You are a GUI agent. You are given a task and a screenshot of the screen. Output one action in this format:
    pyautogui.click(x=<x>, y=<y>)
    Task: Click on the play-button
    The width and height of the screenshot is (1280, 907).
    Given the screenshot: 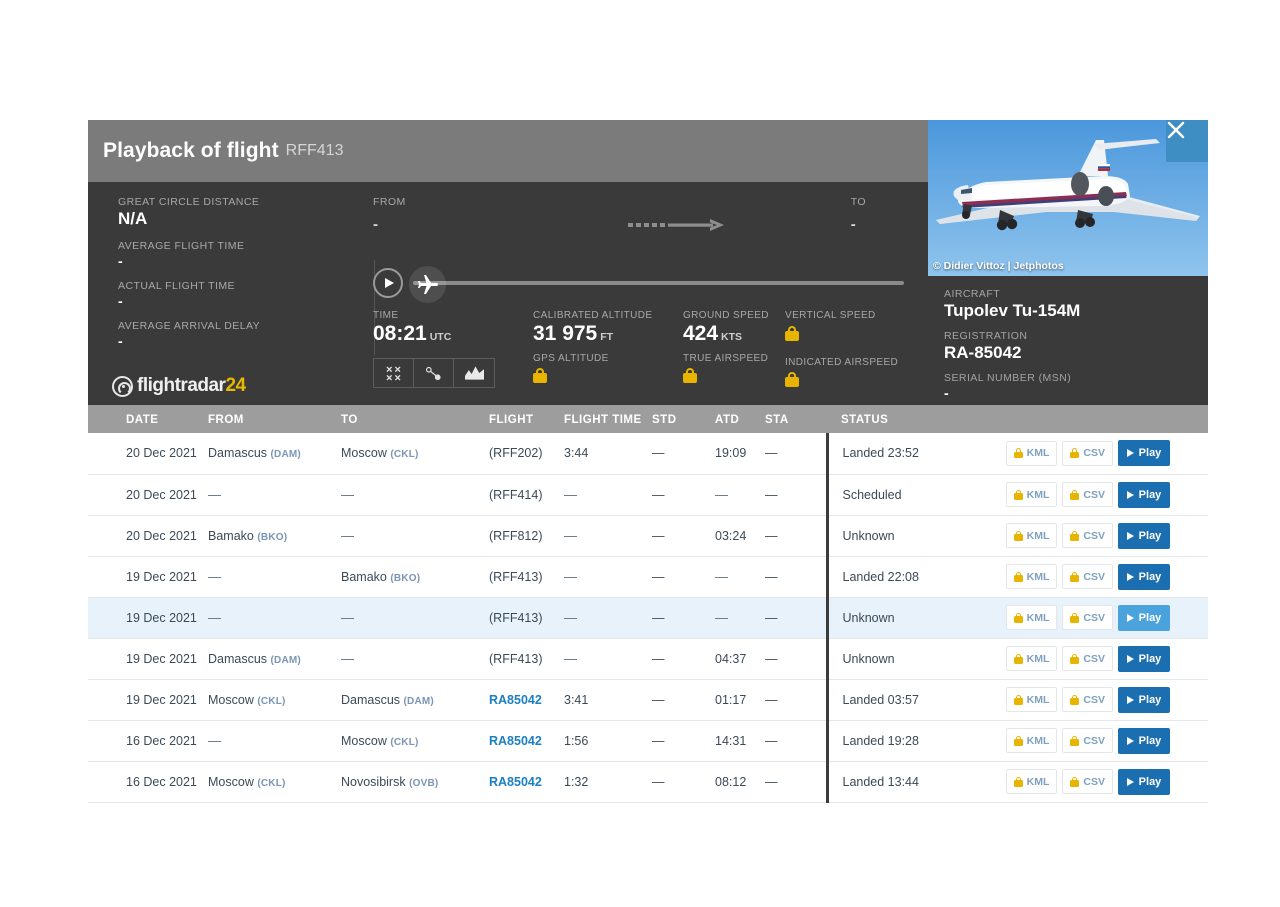 What is the action you would take?
    pyautogui.click(x=388, y=283)
    